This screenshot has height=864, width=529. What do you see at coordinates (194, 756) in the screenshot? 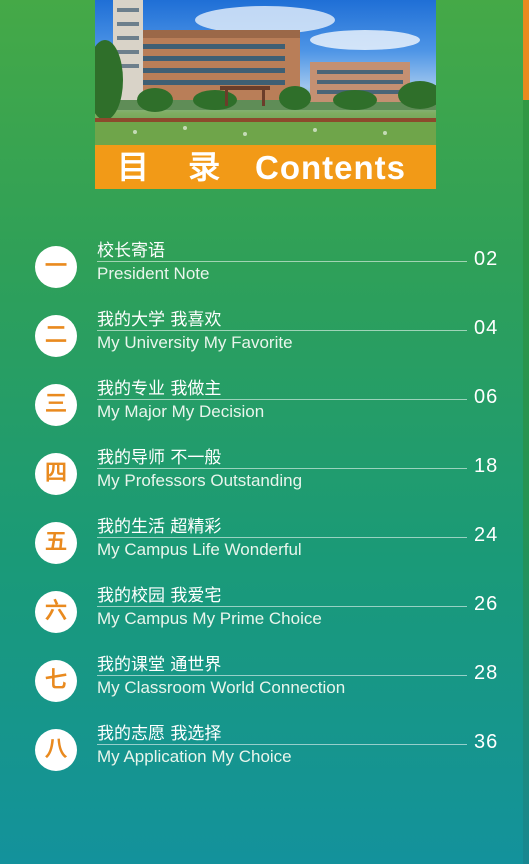
I see `chapter-title-en: My Application My Choice` at bounding box center [194, 756].